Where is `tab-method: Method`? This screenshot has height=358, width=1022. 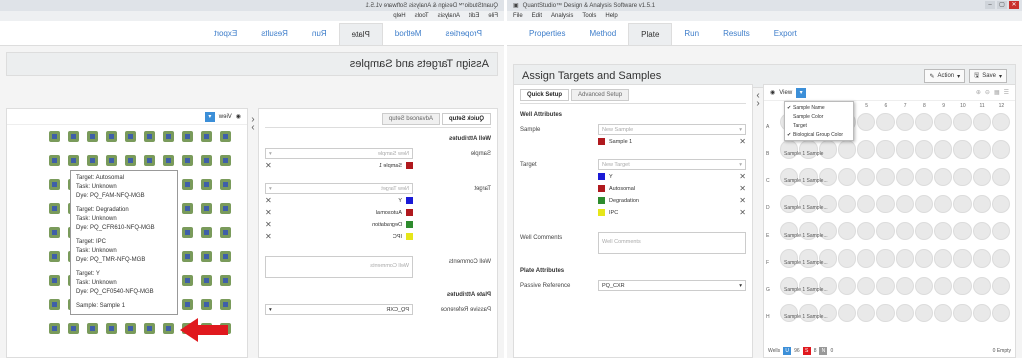 tab-method: Method is located at coordinates (408, 34).